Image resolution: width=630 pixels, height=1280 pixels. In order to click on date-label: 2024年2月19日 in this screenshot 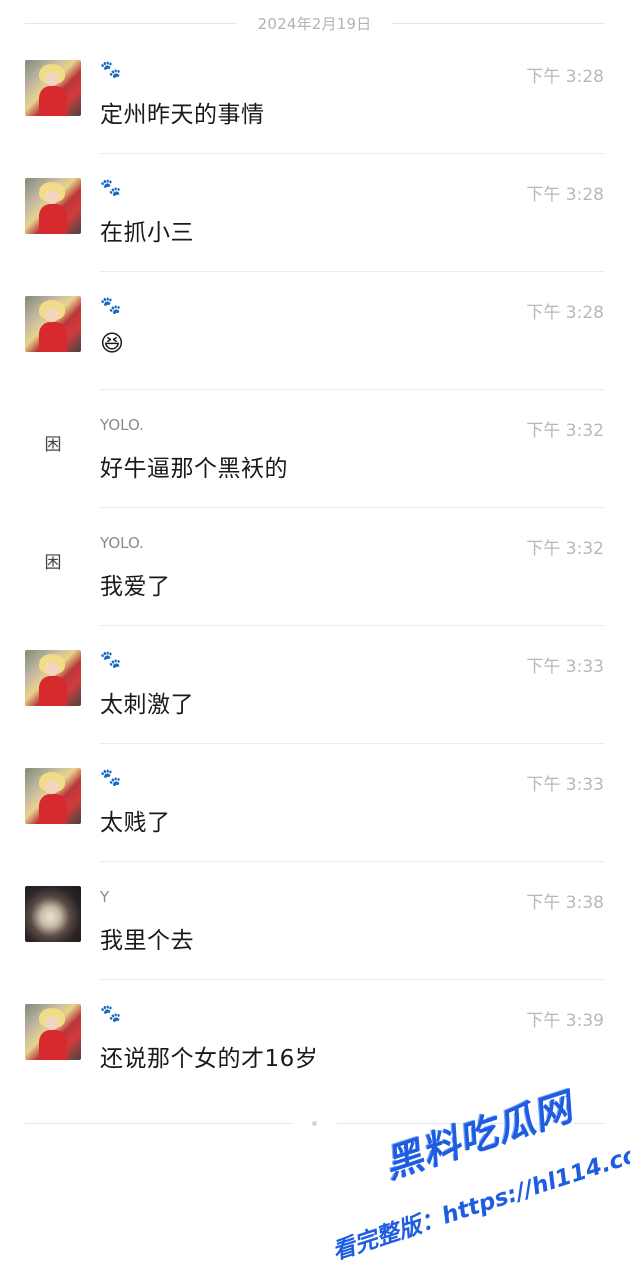, I will do `click(314, 24)`.